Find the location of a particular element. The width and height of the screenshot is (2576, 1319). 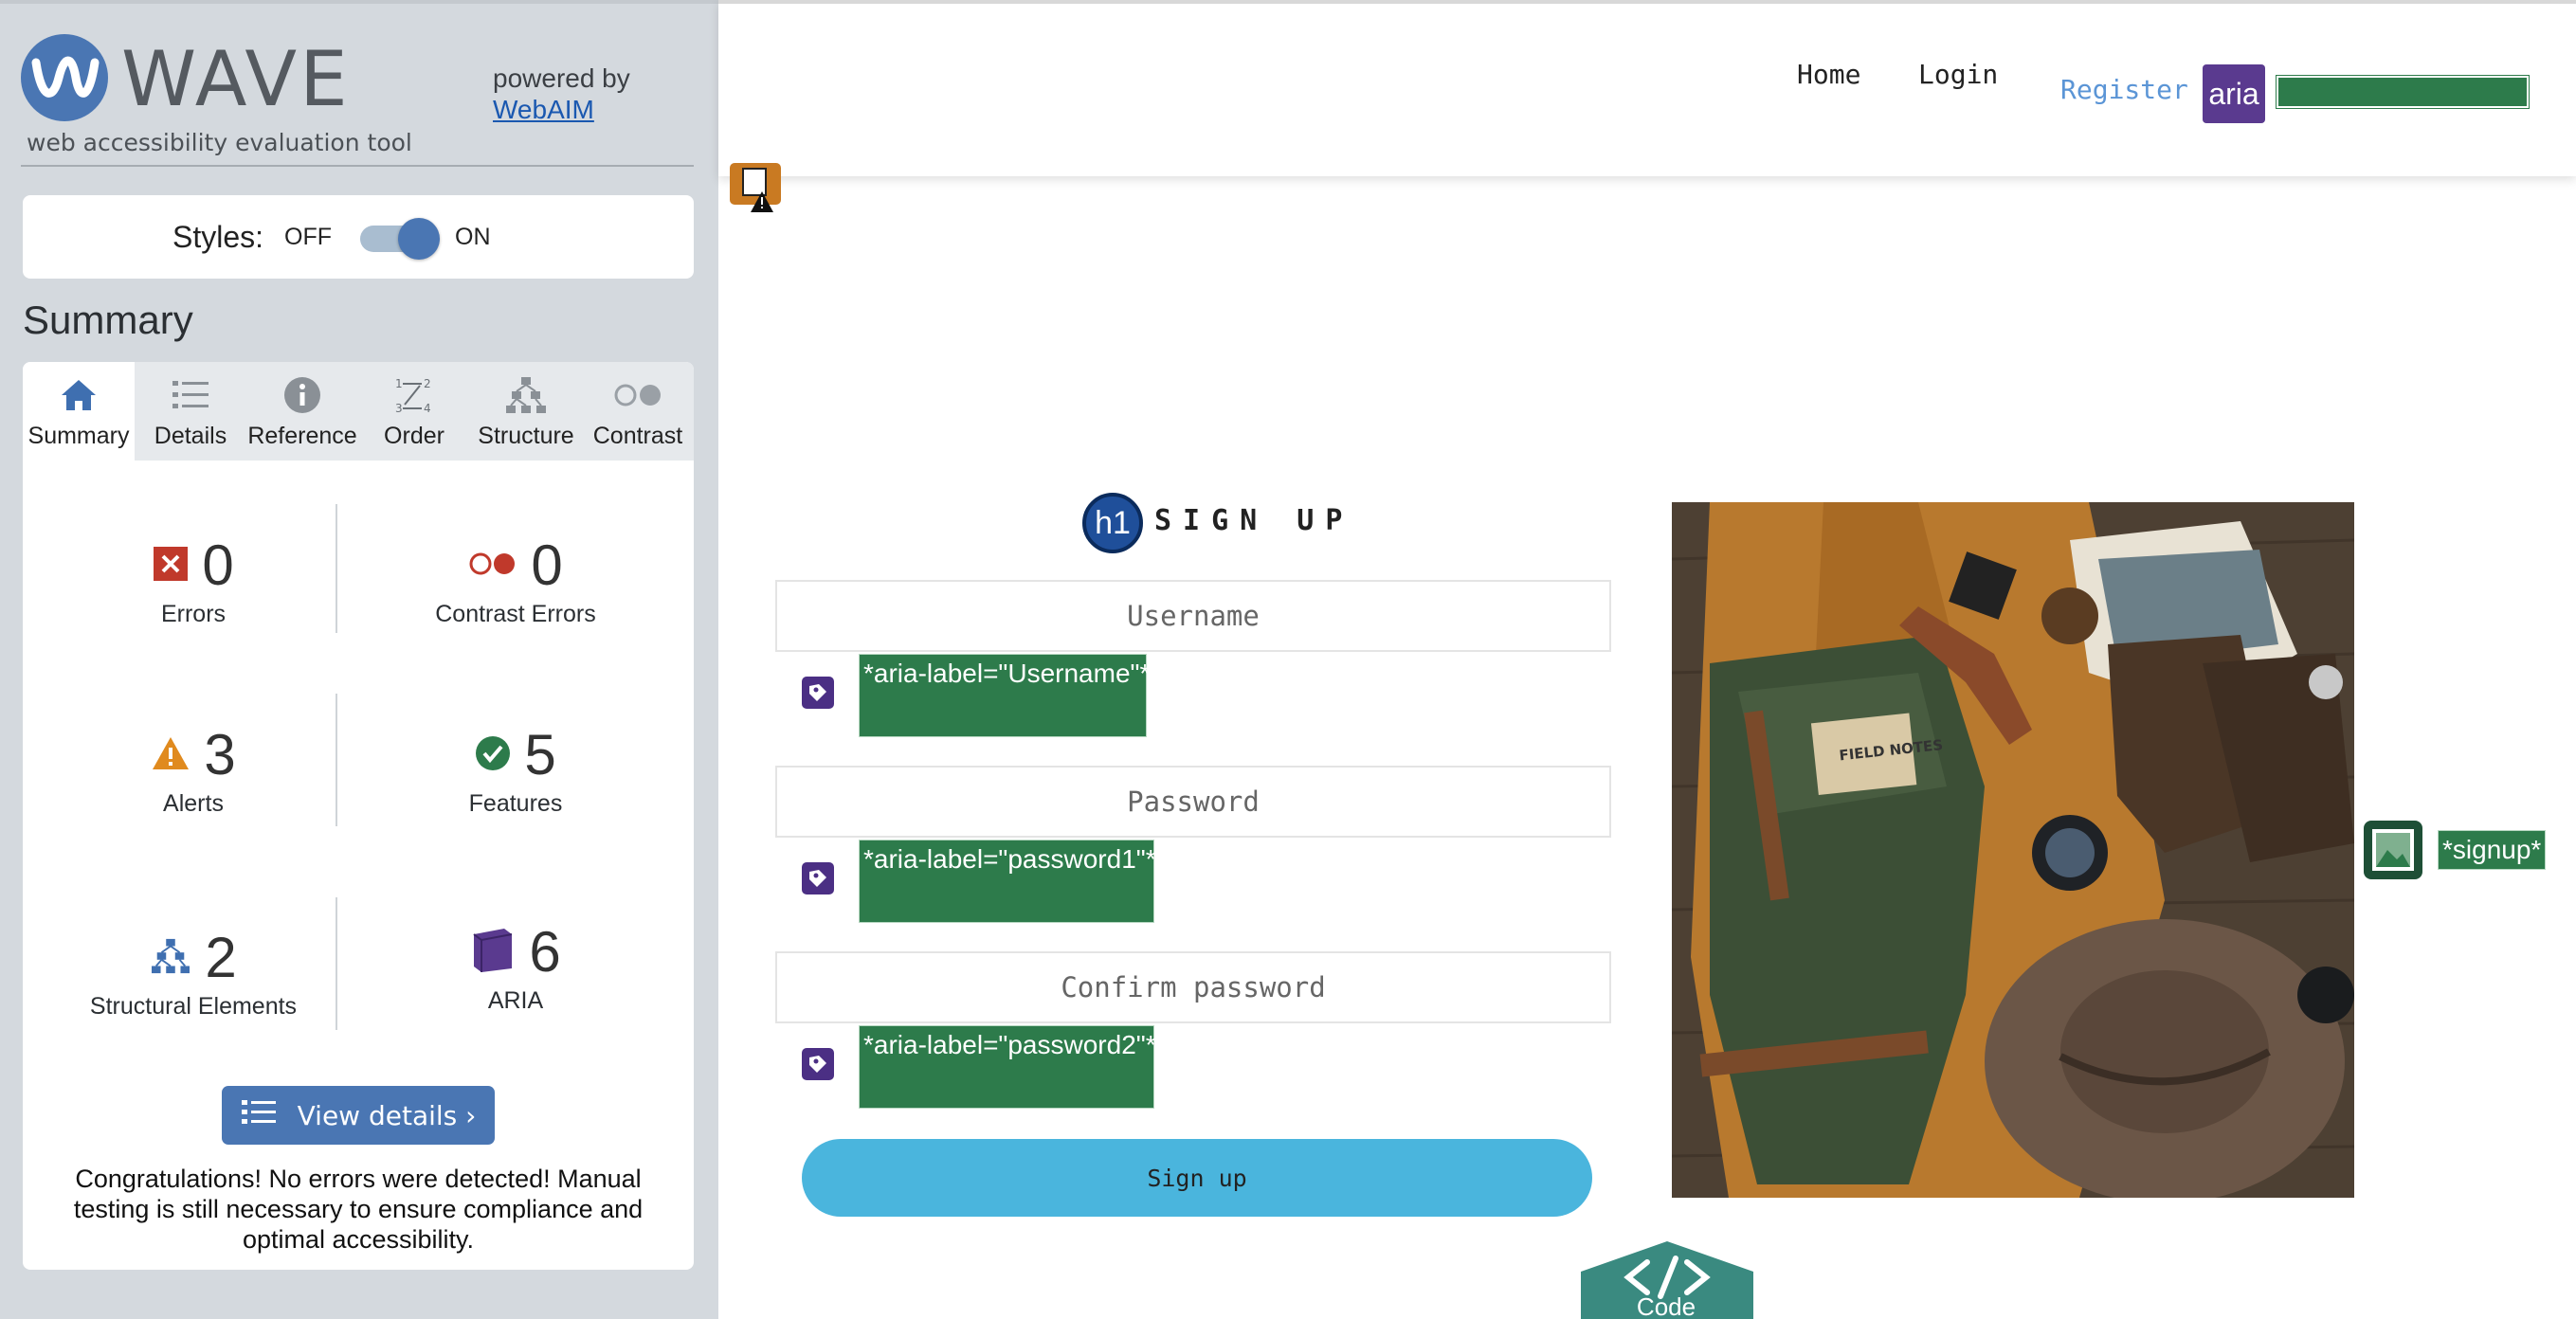

info-icon is located at coordinates (302, 395).